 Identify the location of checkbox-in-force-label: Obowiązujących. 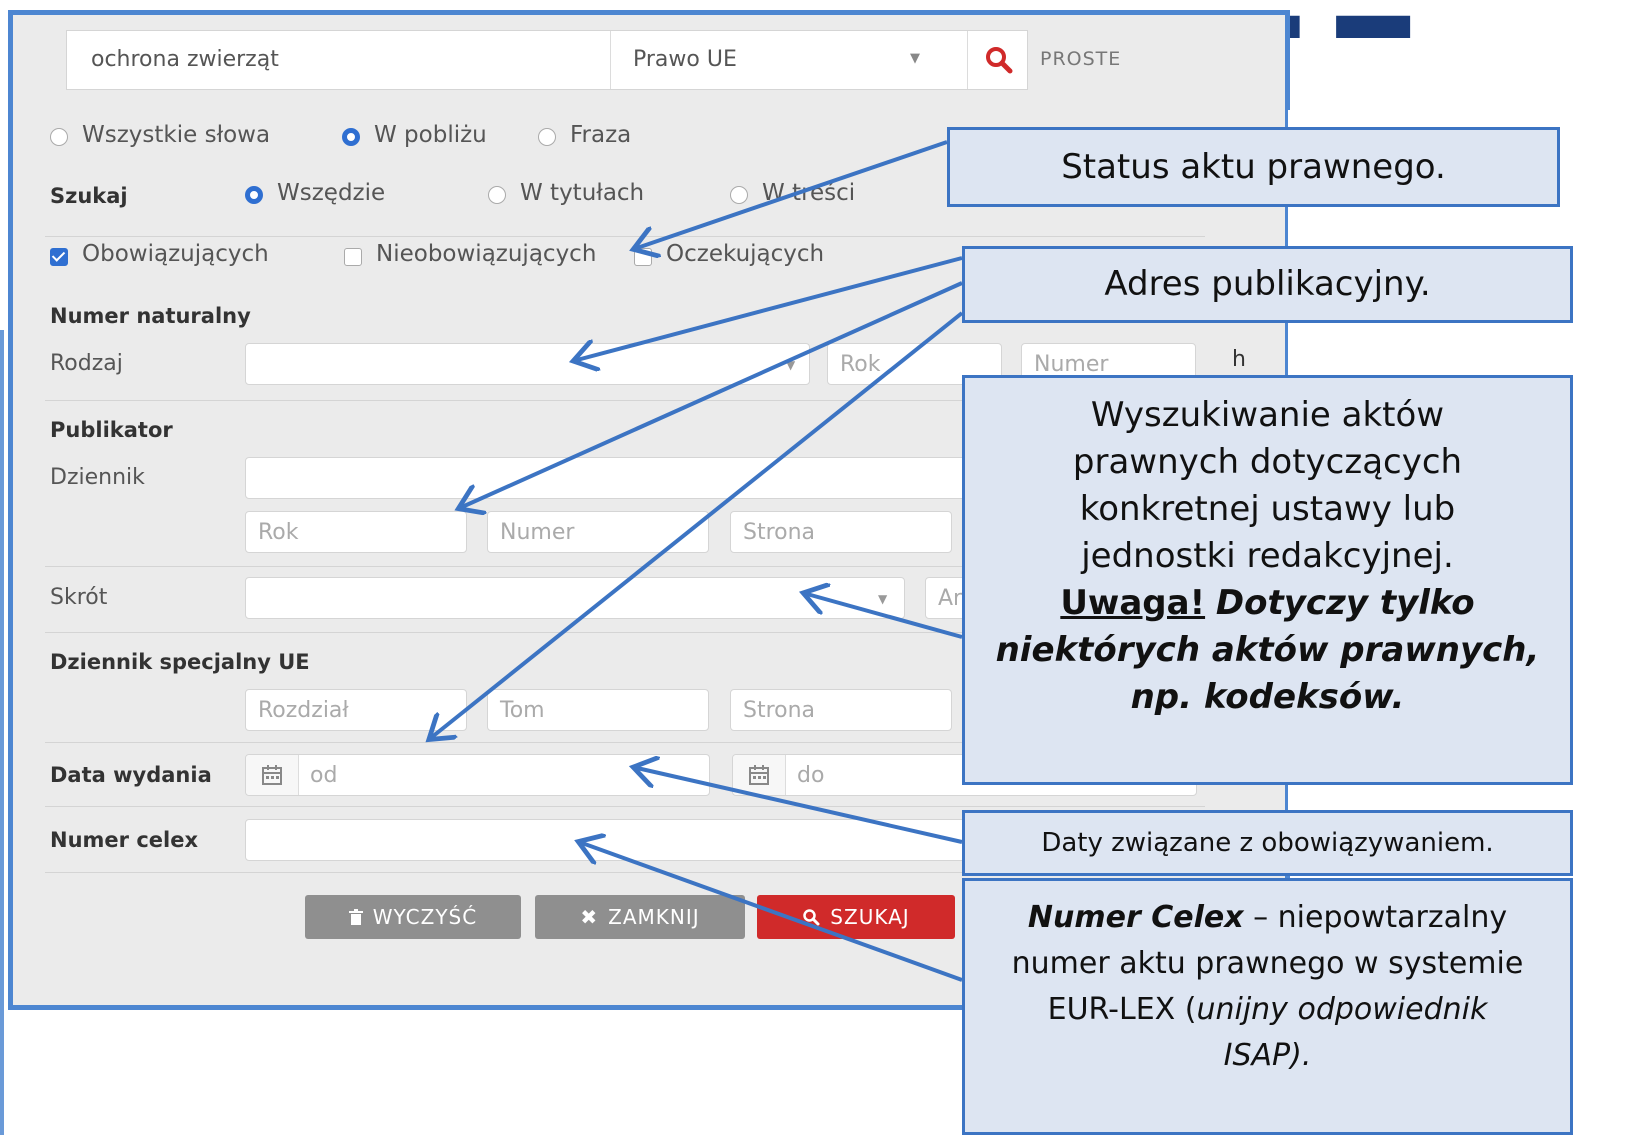
(175, 254).